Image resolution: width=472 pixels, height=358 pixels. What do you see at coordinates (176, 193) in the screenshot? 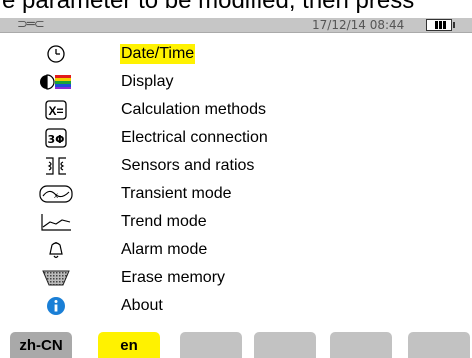
I see `menu-item-label: Transient mode` at bounding box center [176, 193].